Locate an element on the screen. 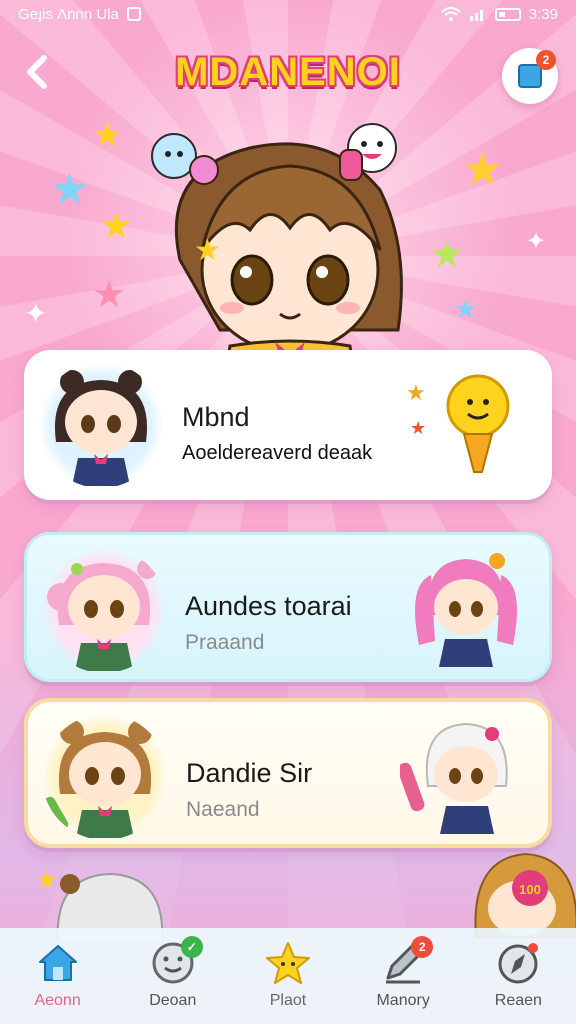 The width and height of the screenshot is (576, 1024). status-right: 3:39 is located at coordinates (499, 14).